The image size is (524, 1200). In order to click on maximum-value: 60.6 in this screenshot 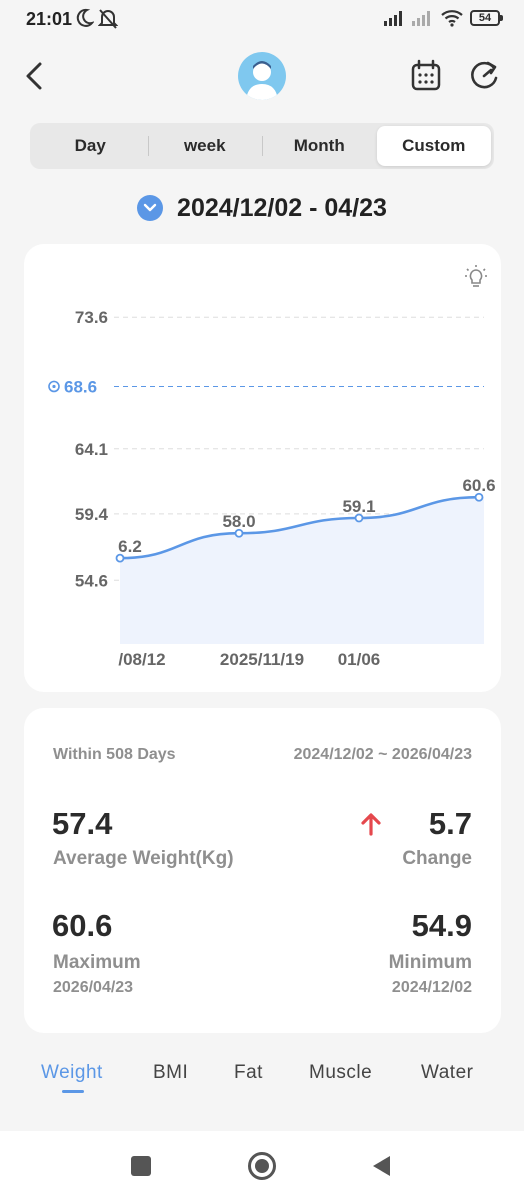, I will do `click(82, 925)`.